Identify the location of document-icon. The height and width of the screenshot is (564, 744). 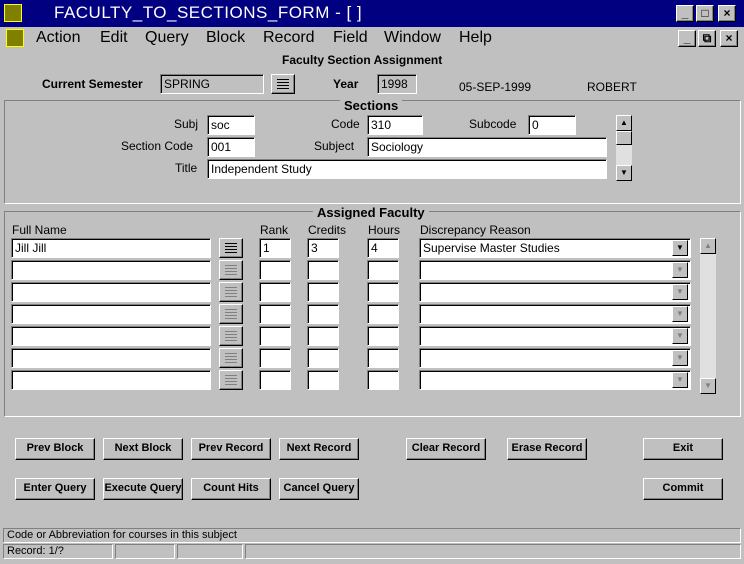
(15, 38).